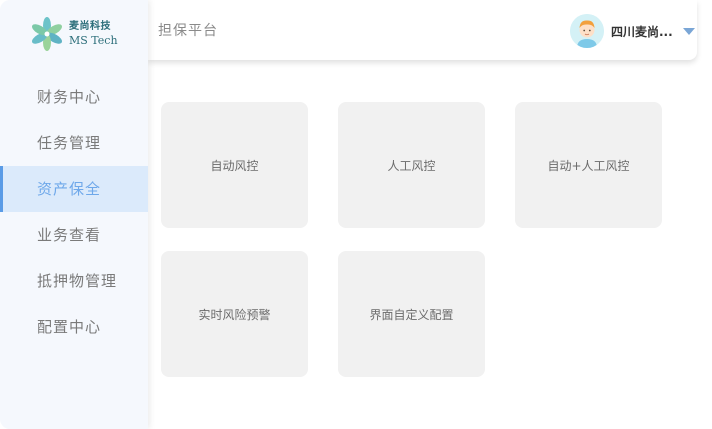 The height and width of the screenshot is (429, 712). I want to click on sidebar-item-collateral: 抵押物管理, so click(74, 281).